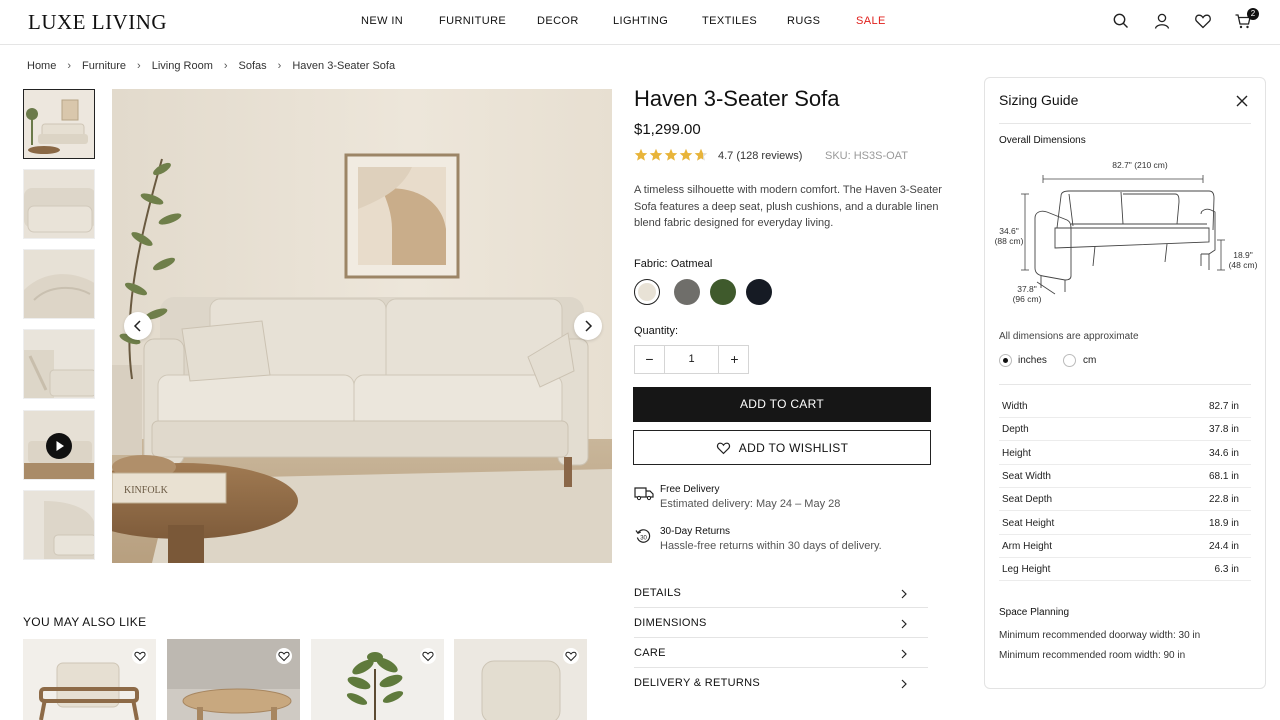 This screenshot has width=1280, height=720. I want to click on unit-cm-radio, so click(1069, 360).